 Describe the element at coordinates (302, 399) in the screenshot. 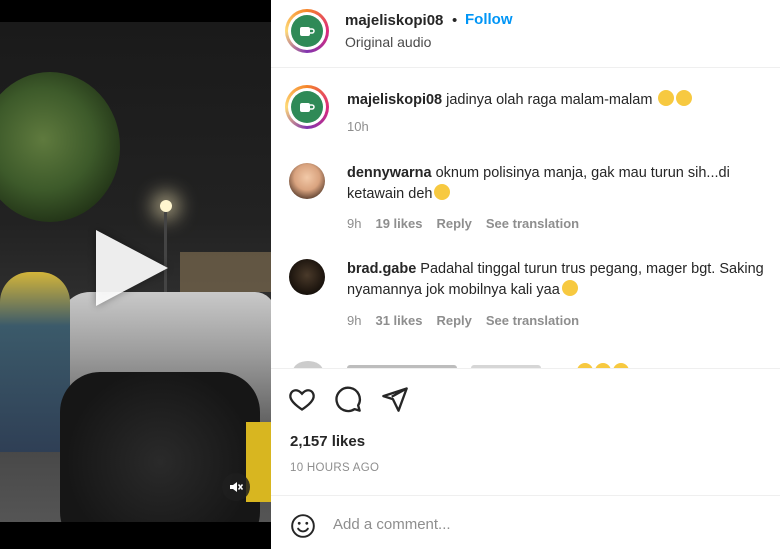

I see `heart-icon` at that location.